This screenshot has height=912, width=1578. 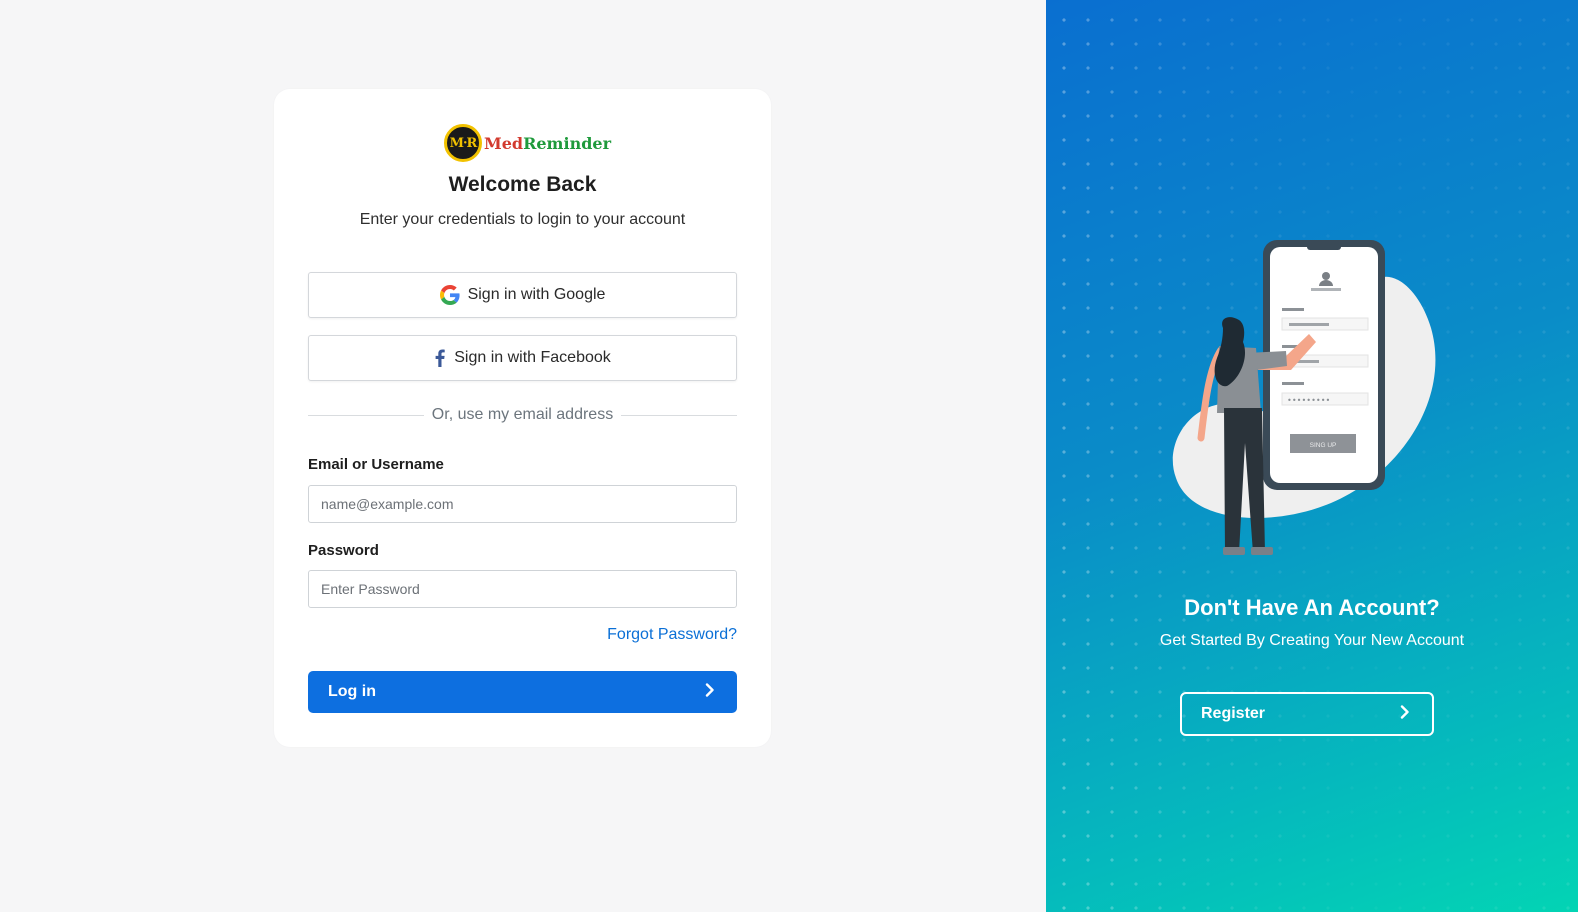 What do you see at coordinates (504, 143) in the screenshot?
I see `logo-word-med: Med` at bounding box center [504, 143].